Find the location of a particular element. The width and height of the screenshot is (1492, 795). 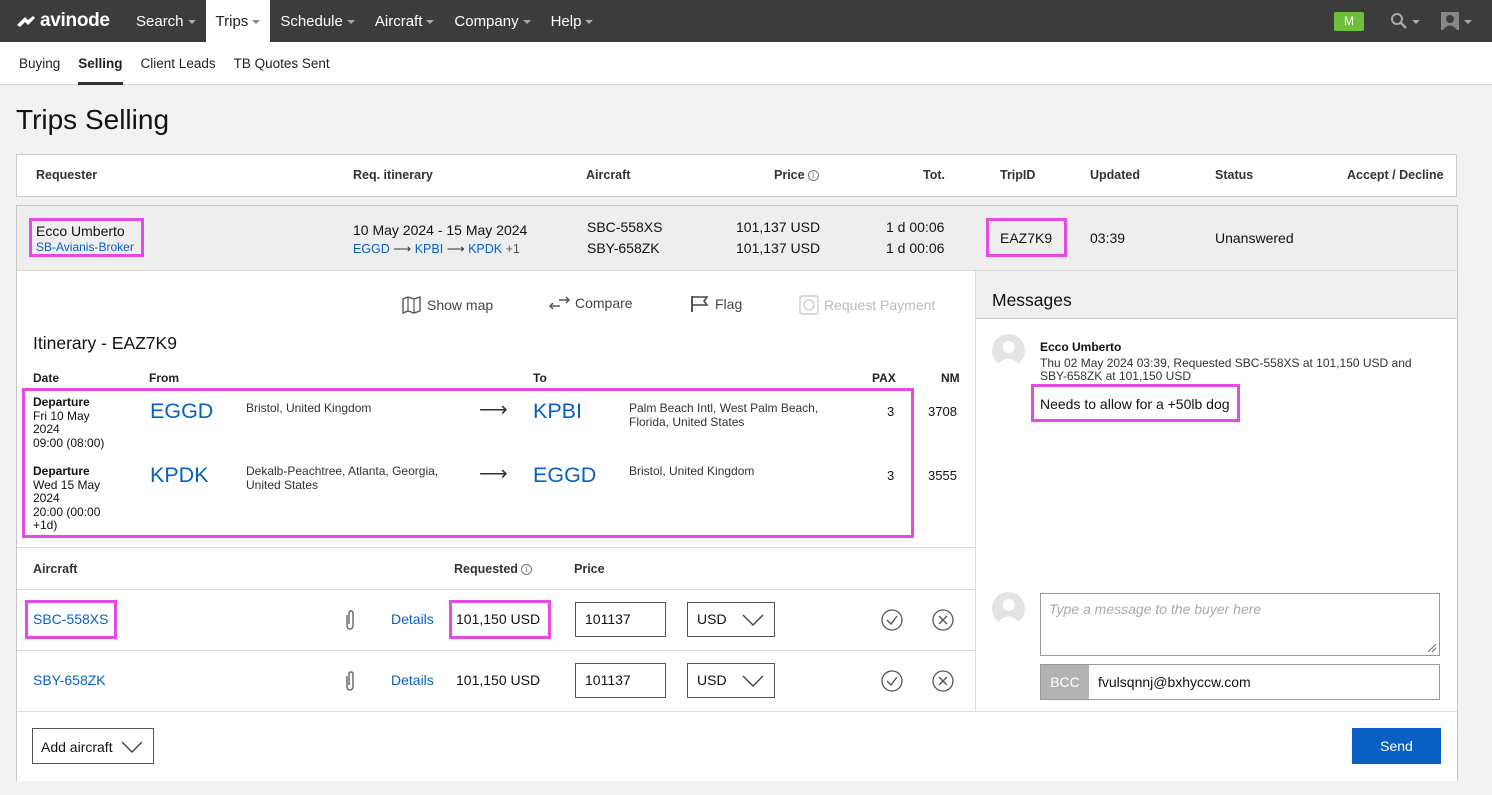

ac-col-price: Price is located at coordinates (589, 569).